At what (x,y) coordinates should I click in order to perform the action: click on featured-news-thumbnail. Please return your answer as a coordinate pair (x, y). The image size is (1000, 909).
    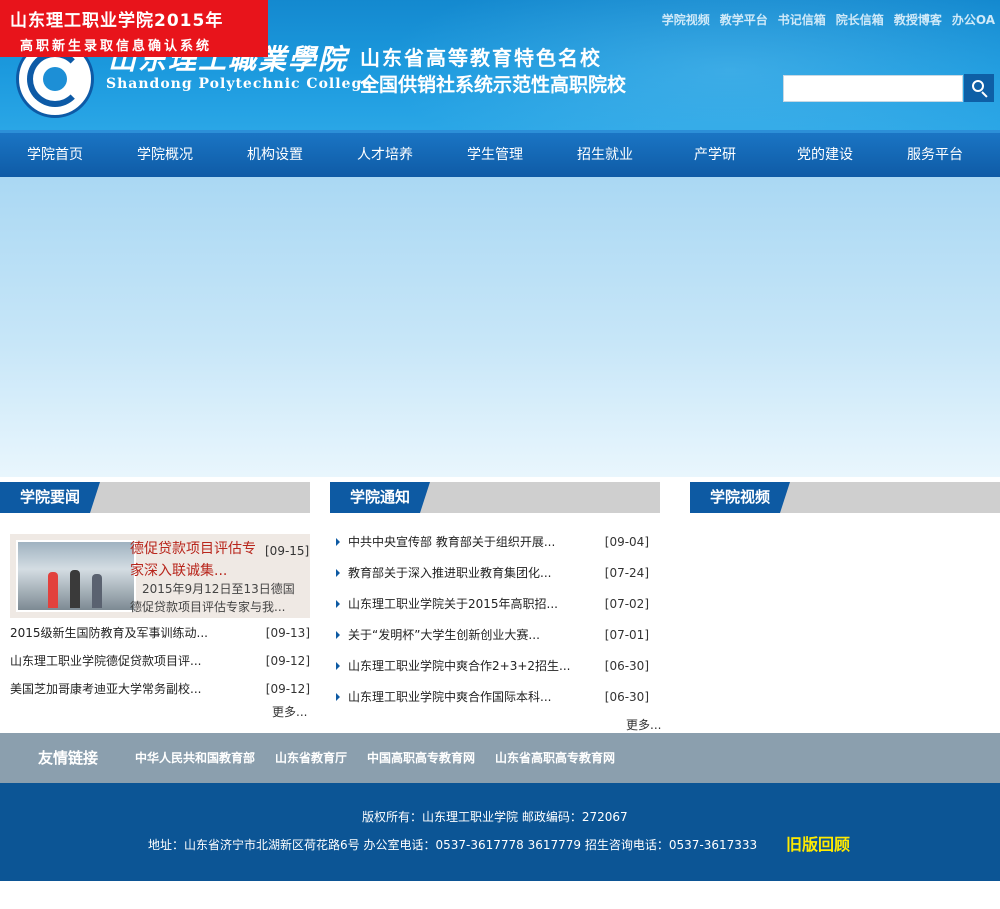
    Looking at the image, I should click on (76, 576).